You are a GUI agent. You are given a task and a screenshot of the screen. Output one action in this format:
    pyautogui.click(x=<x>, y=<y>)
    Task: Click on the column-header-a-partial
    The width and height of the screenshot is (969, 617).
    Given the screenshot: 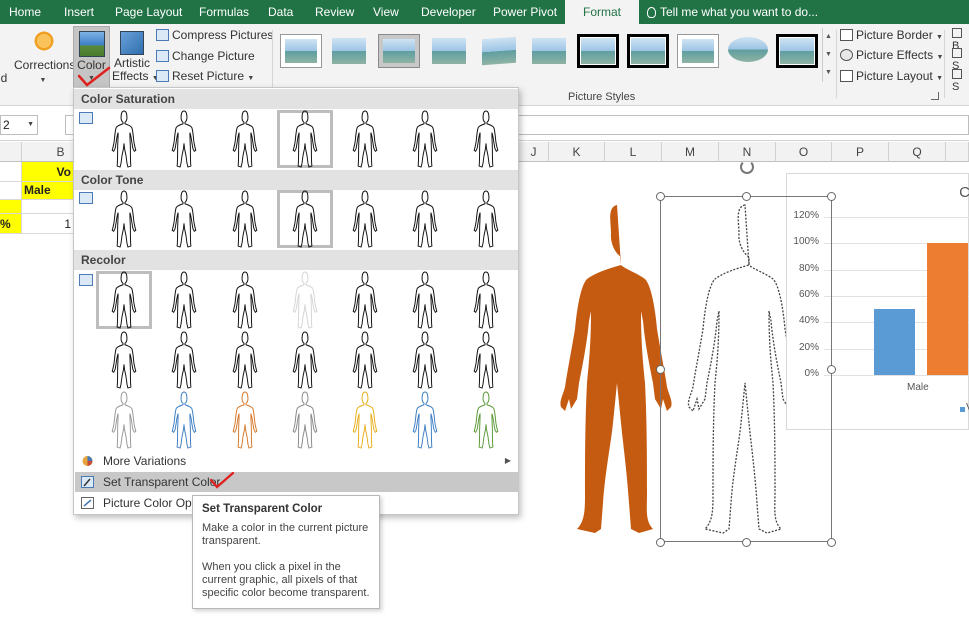 What is the action you would take?
    pyautogui.click(x=11, y=152)
    